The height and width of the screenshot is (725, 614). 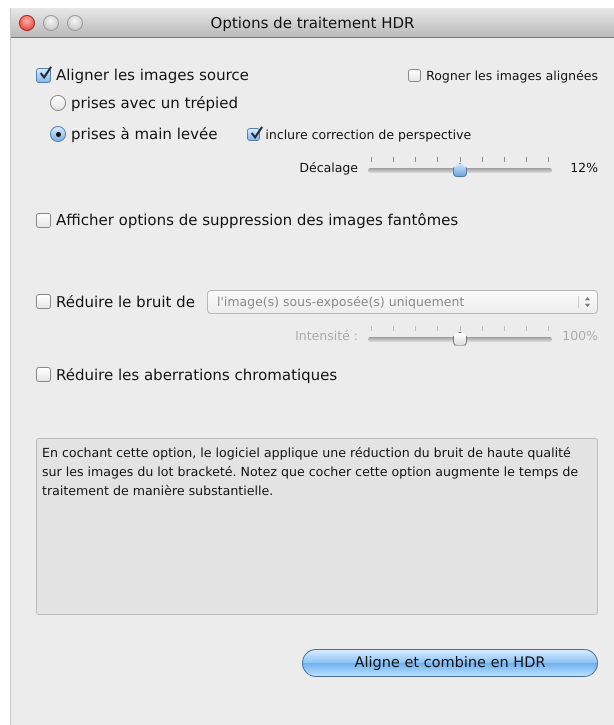 What do you see at coordinates (580, 335) in the screenshot?
I see `slider-value: 100%` at bounding box center [580, 335].